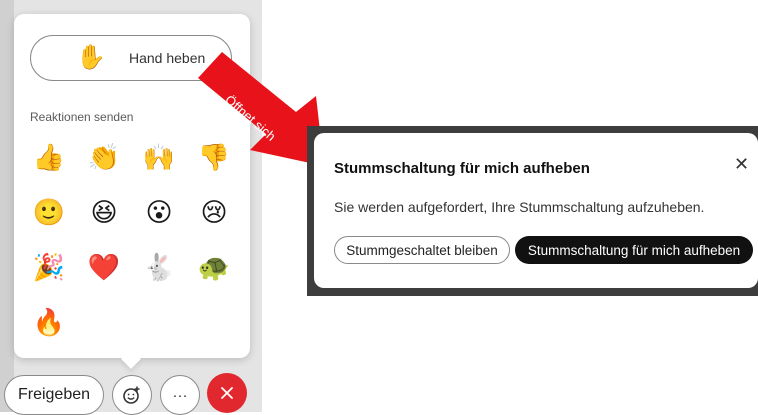  What do you see at coordinates (422, 250) in the screenshot?
I see `stay-muted-button: Stummgeschaltet bleiben` at bounding box center [422, 250].